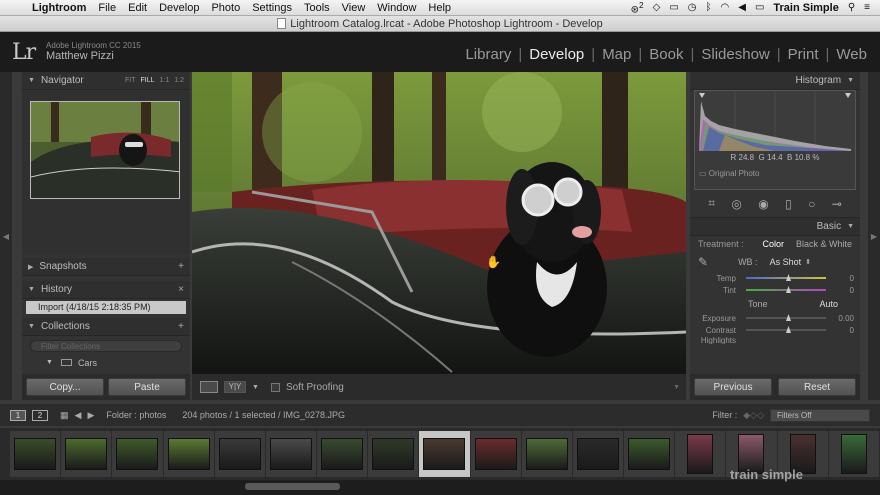 This screenshot has width=880, height=495. What do you see at coordinates (93, 51) in the screenshot?
I see `identity-plate: Adobe Lightroom CC 2015 Matthew Pizzi` at bounding box center [93, 51].